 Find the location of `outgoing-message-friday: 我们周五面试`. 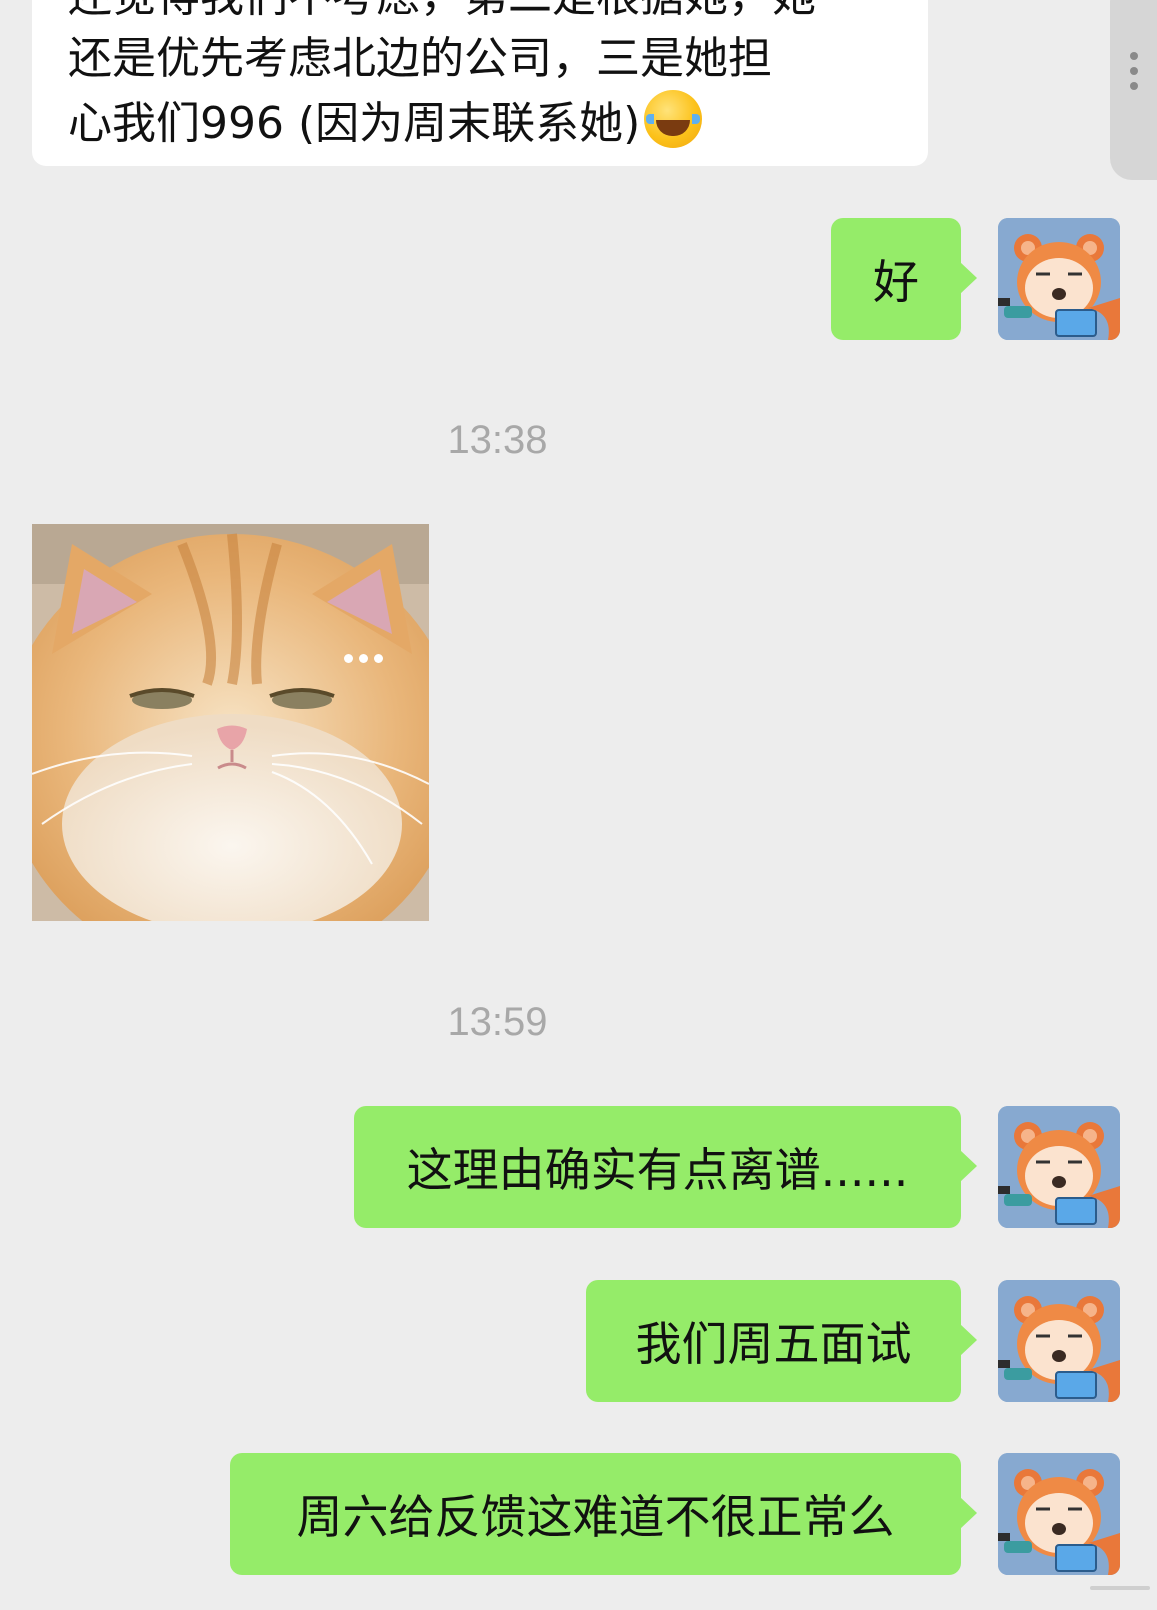

outgoing-message-friday: 我们周五面试 is located at coordinates (781, 1341).